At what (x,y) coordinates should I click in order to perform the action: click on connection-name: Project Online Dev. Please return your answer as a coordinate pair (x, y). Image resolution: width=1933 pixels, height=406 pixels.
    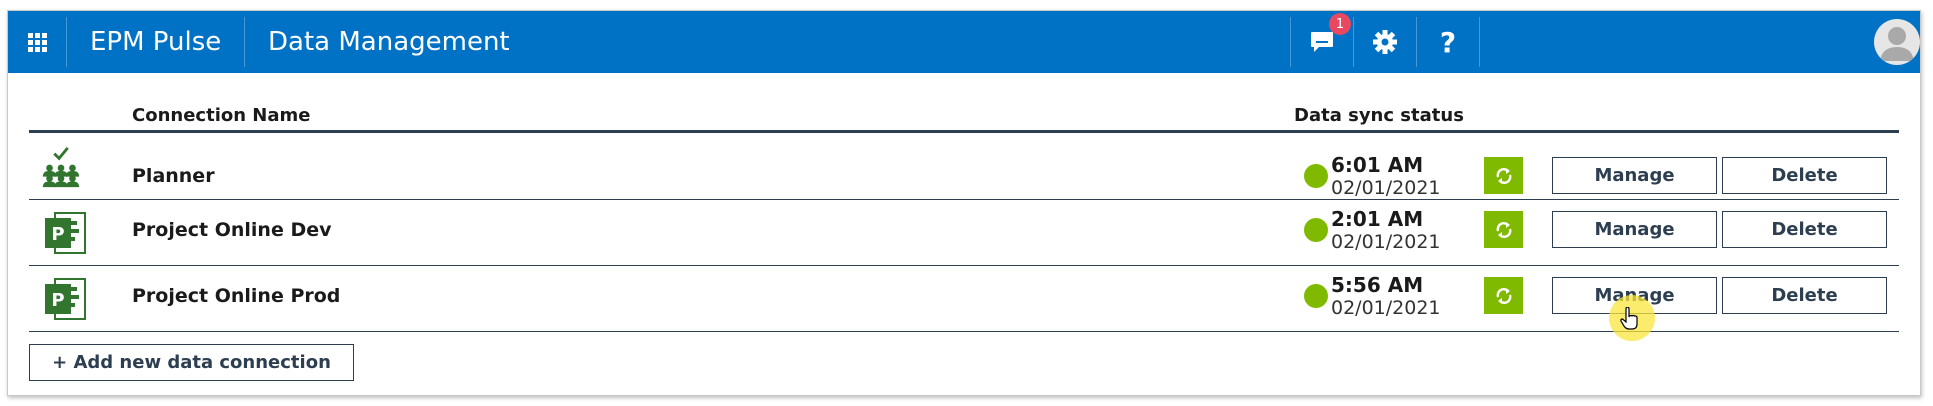
    Looking at the image, I should click on (232, 230).